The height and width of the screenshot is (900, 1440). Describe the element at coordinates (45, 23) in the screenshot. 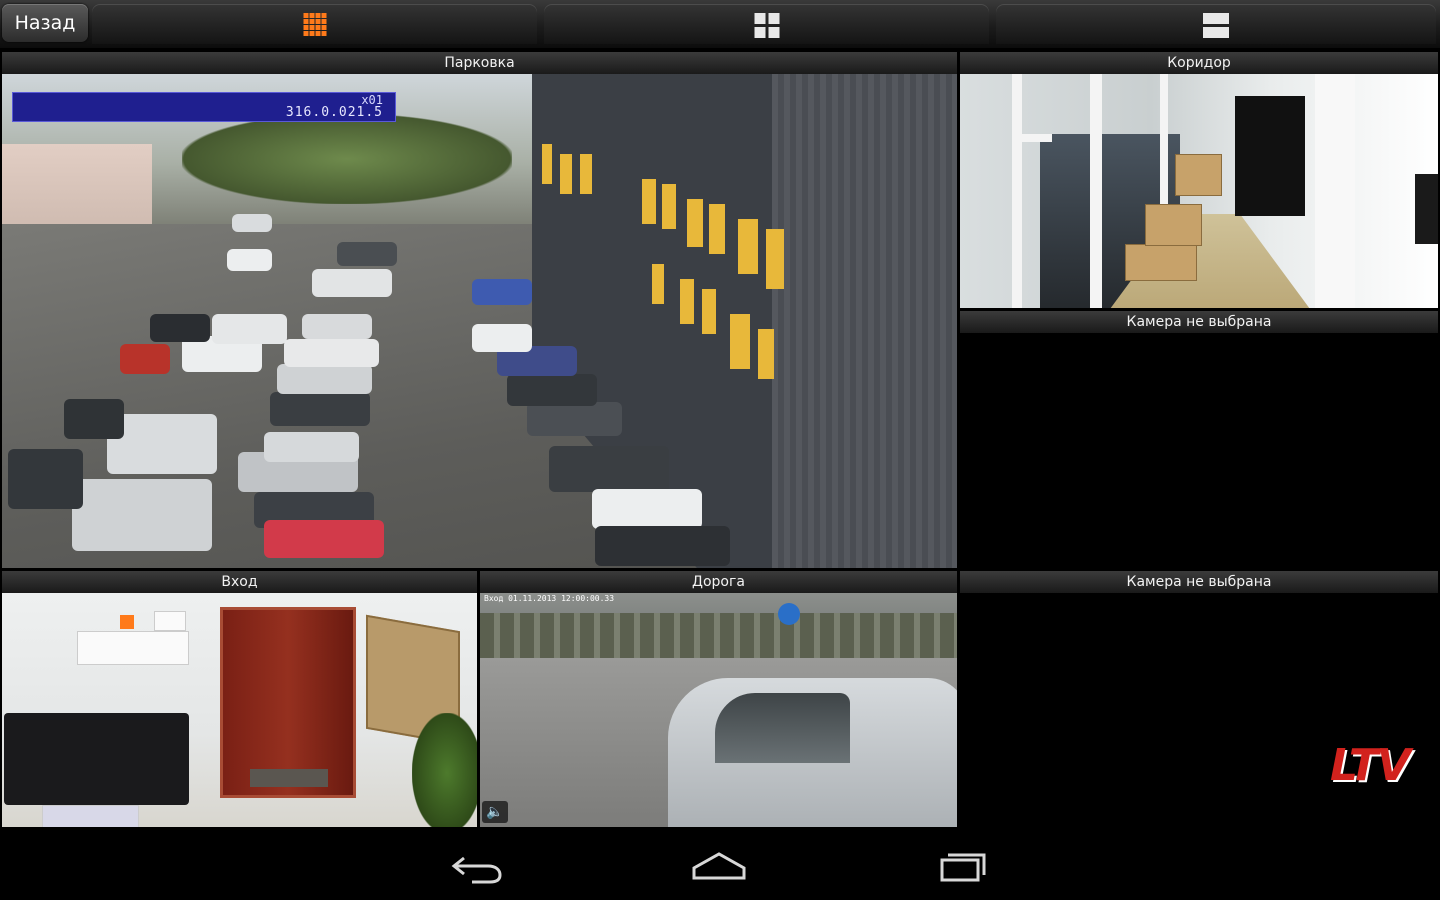

I see `back-button: Назад` at that location.